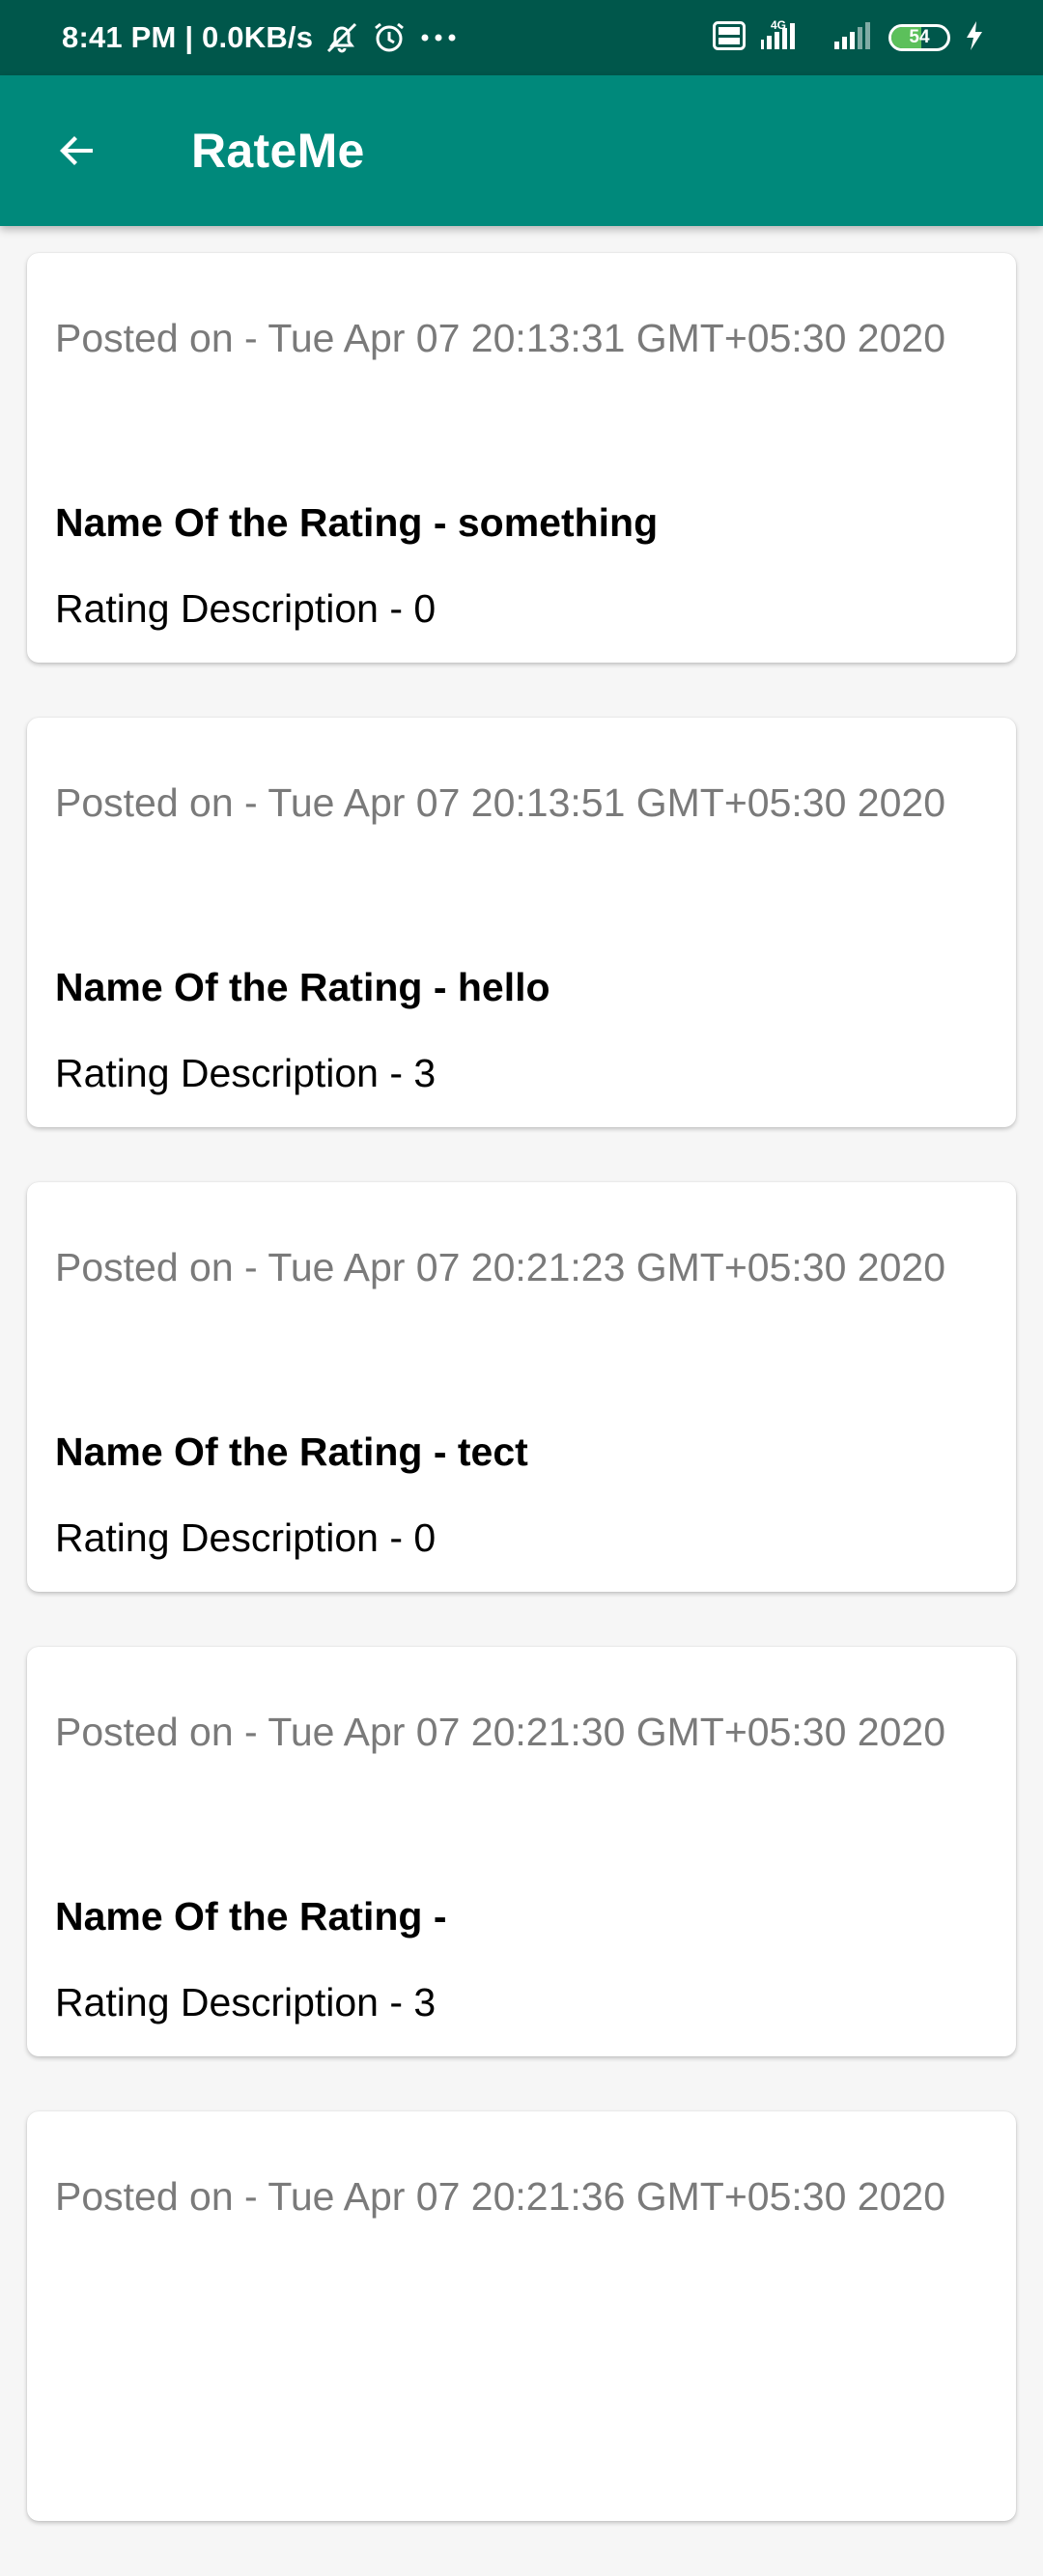 This screenshot has height=2576, width=1043. I want to click on arrow-back-icon, so click(77, 150).